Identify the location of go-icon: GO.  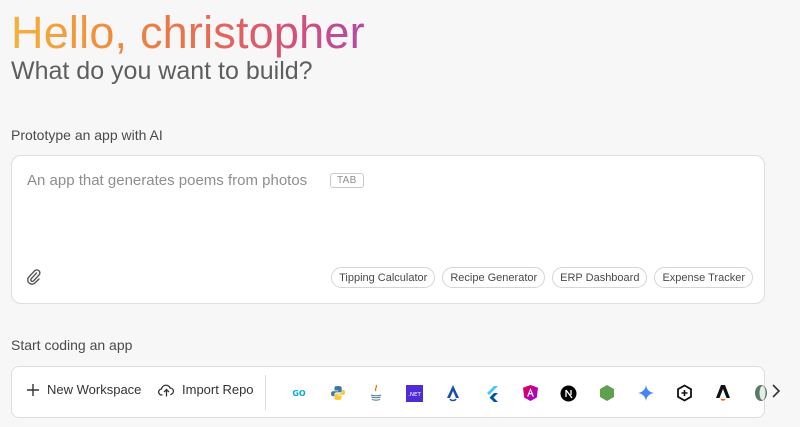
(299, 393).